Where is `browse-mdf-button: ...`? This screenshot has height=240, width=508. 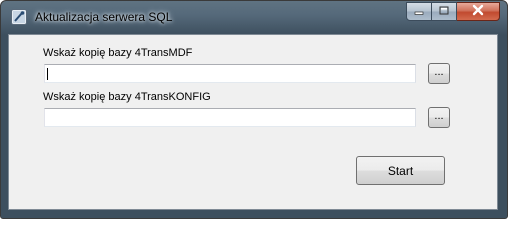 browse-mdf-button: ... is located at coordinates (439, 73).